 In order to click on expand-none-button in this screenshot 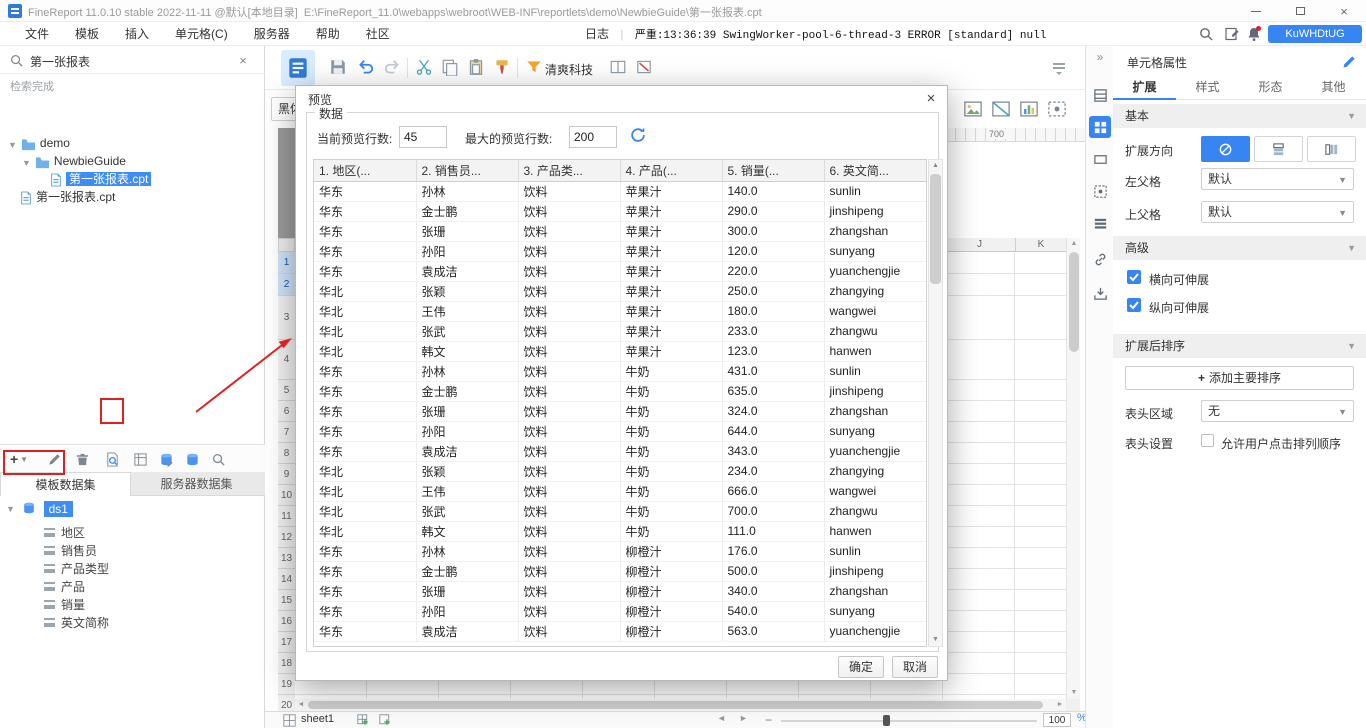, I will do `click(1225, 149)`.